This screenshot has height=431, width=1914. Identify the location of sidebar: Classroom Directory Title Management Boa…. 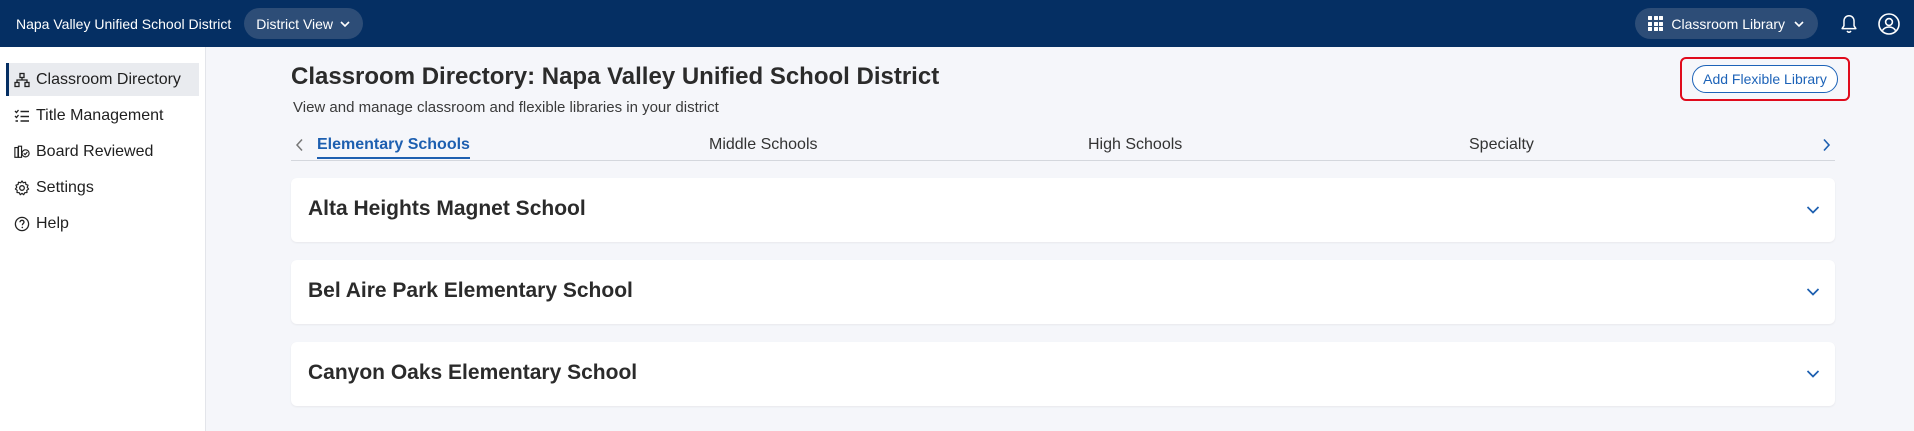
(103, 239).